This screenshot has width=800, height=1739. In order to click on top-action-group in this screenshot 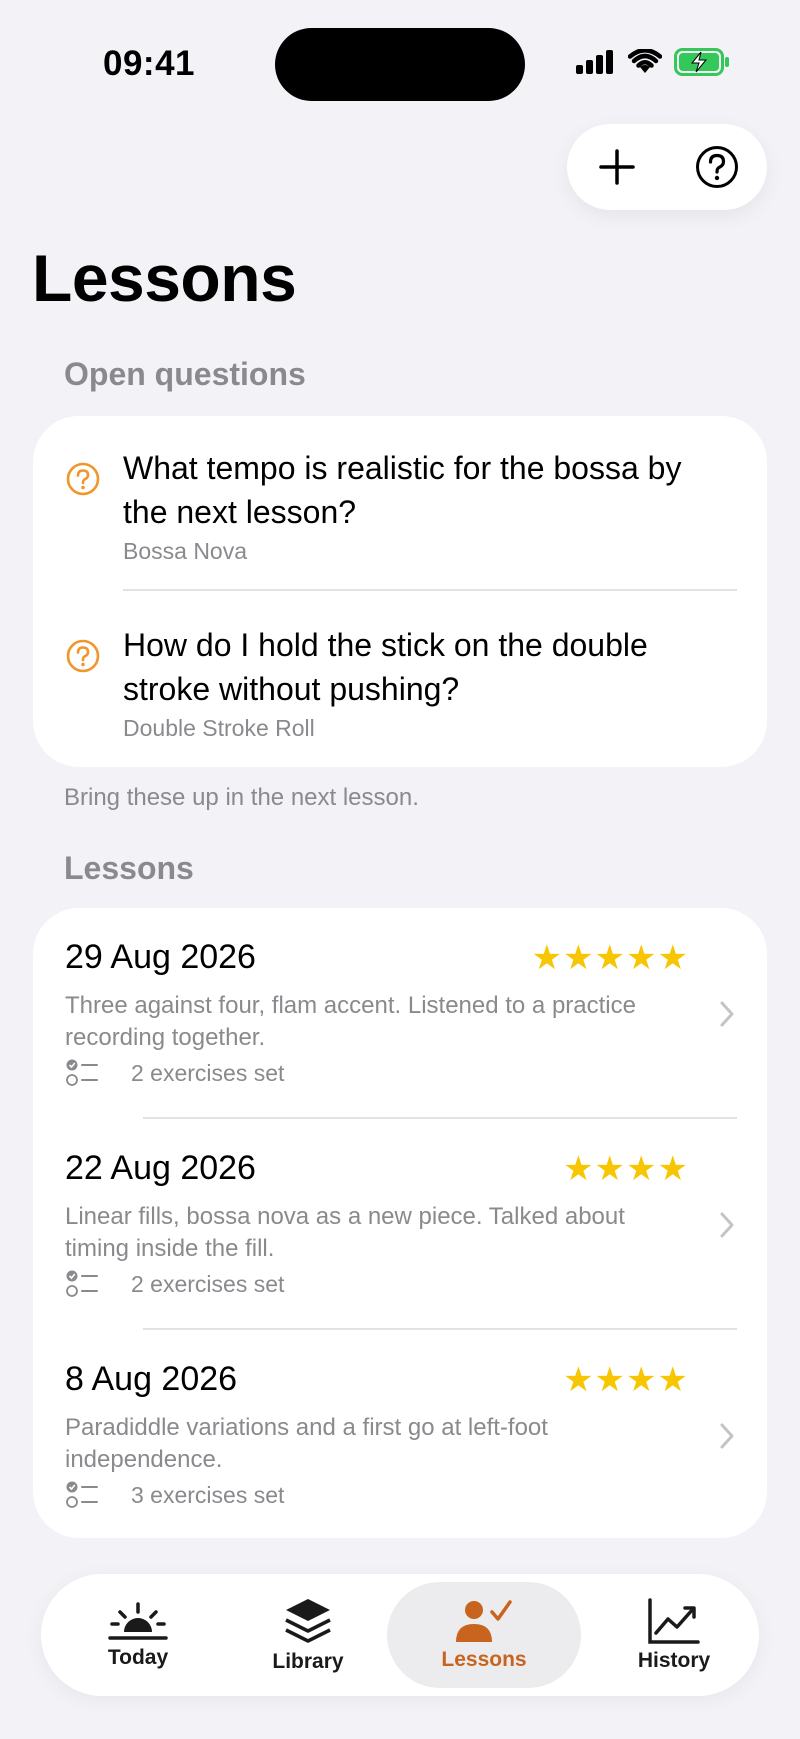, I will do `click(667, 167)`.